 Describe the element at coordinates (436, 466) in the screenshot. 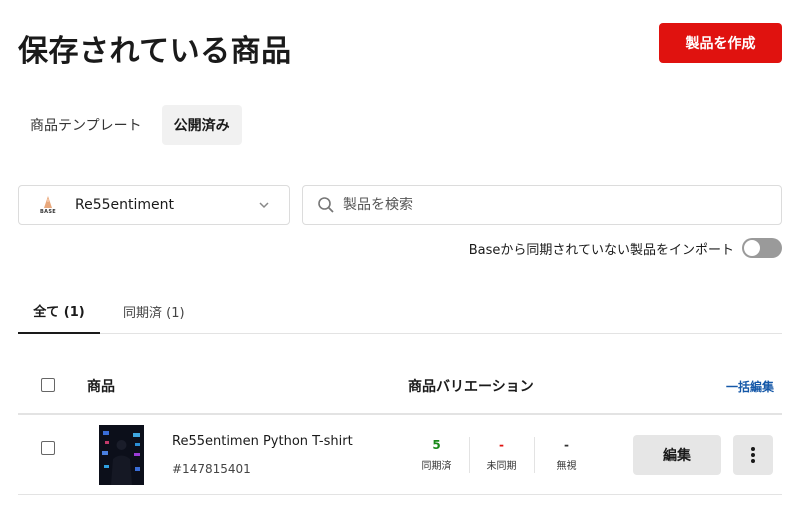

I see `stat-synced-label: 同期済` at that location.